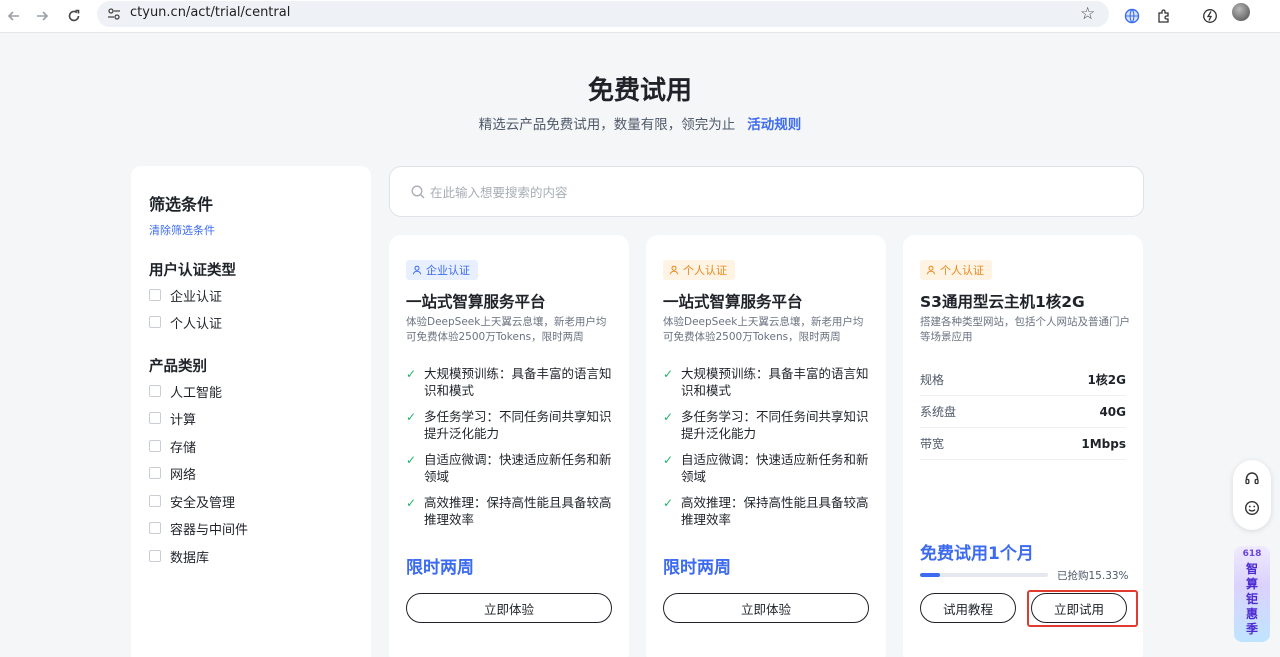 The image size is (1280, 657). What do you see at coordinates (932, 380) in the screenshot?
I see `spec-label: 规格` at bounding box center [932, 380].